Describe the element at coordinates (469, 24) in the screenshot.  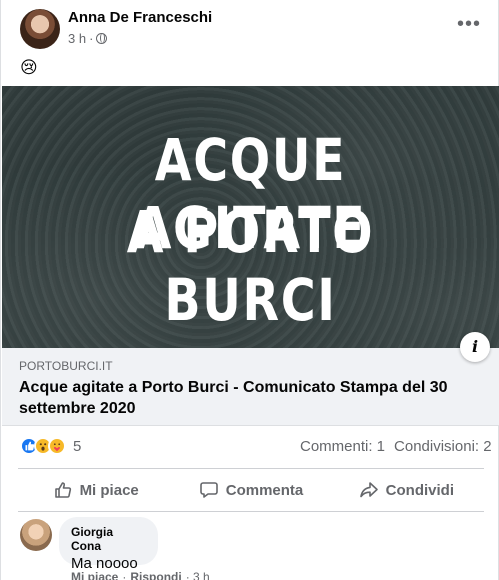
I see `more-options-button: •••` at that location.